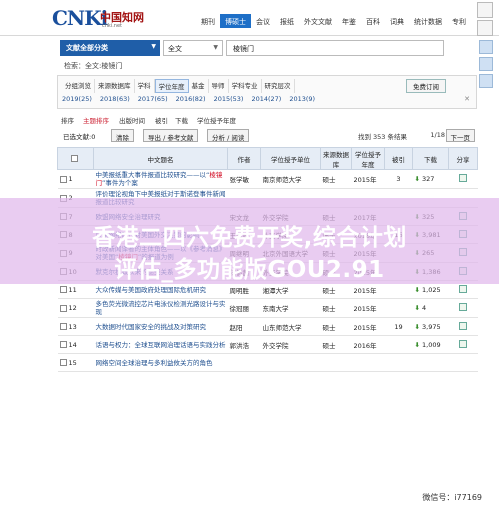 Image resolution: width=499 pixels, height=510 pixels. I want to click on row-select: 13, so click(75, 326).